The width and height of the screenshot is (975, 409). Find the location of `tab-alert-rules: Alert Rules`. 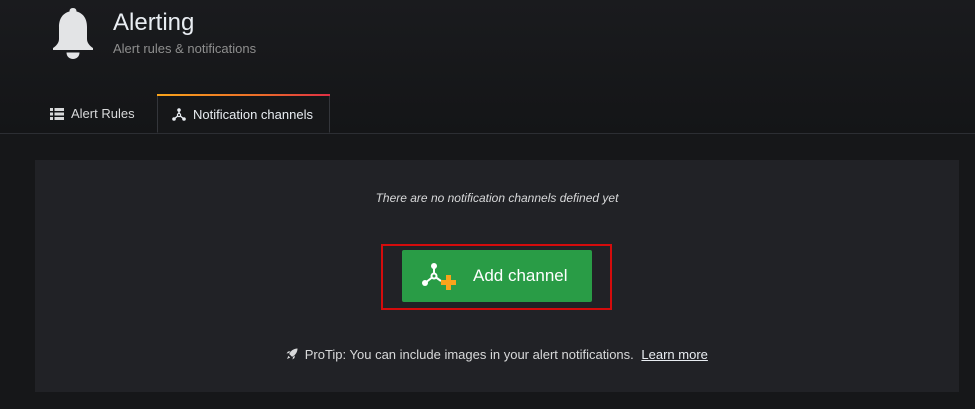

tab-alert-rules: Alert Rules is located at coordinates (92, 113).